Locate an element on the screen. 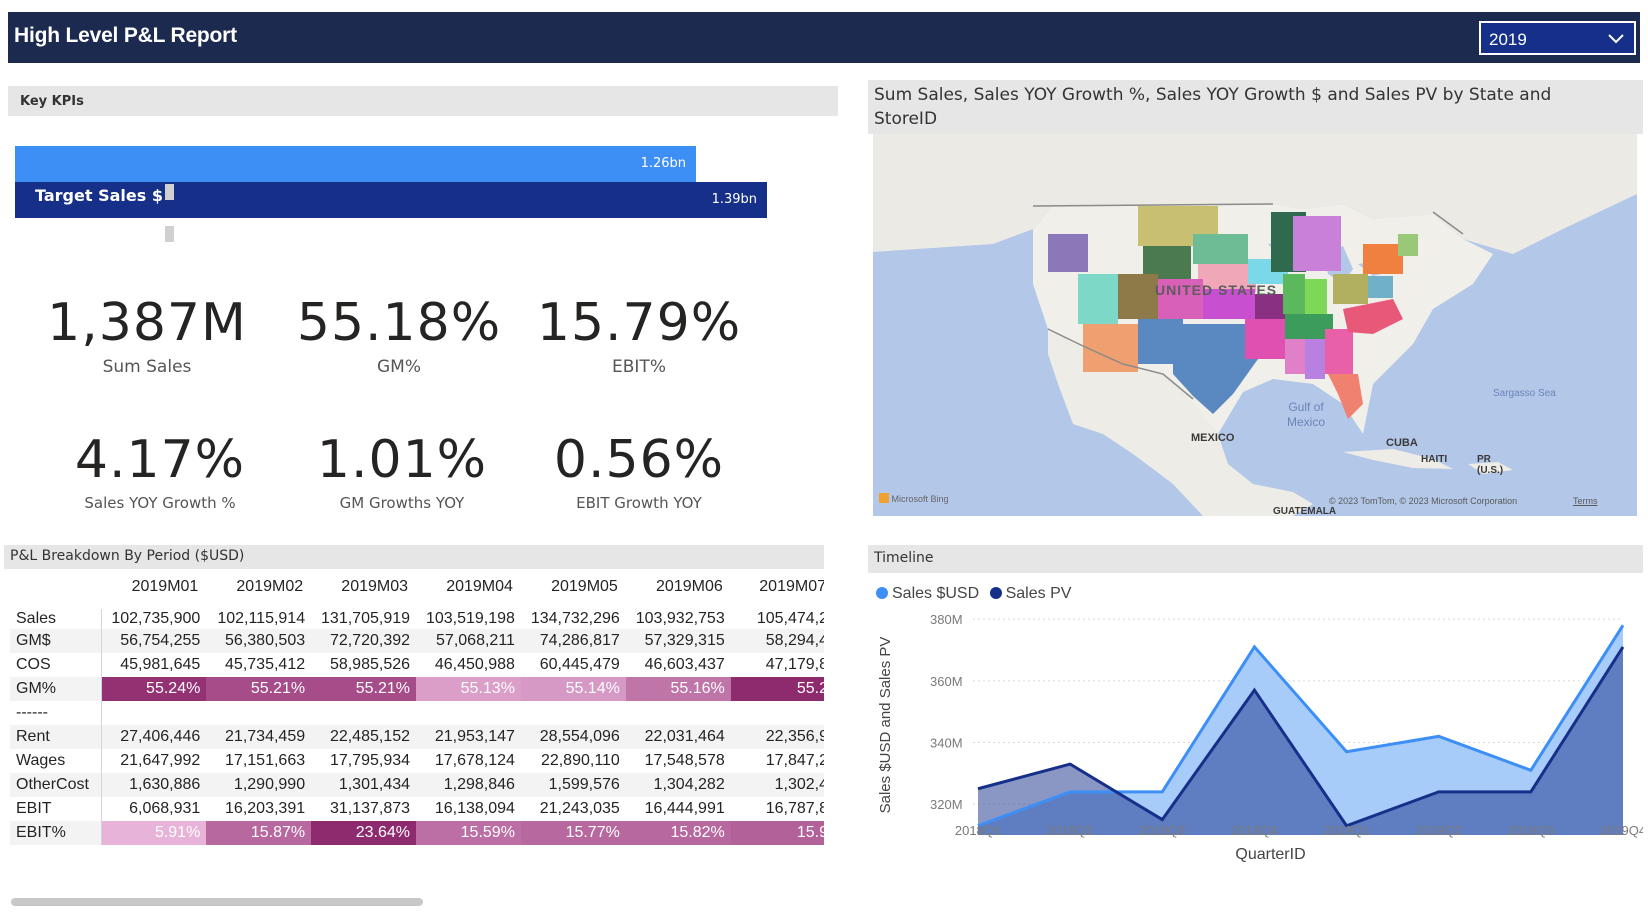 This screenshot has width=1648, height=912. table-cell: 21,953,147 is located at coordinates (468, 737).